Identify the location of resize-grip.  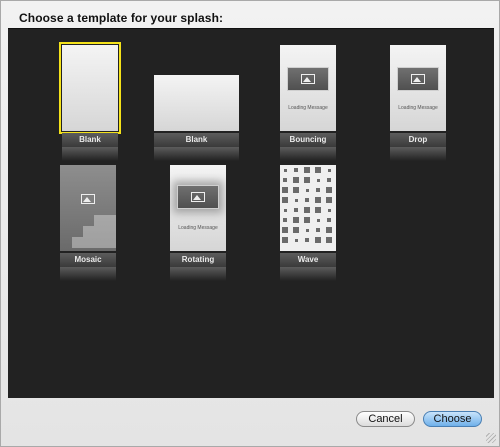
(491, 438).